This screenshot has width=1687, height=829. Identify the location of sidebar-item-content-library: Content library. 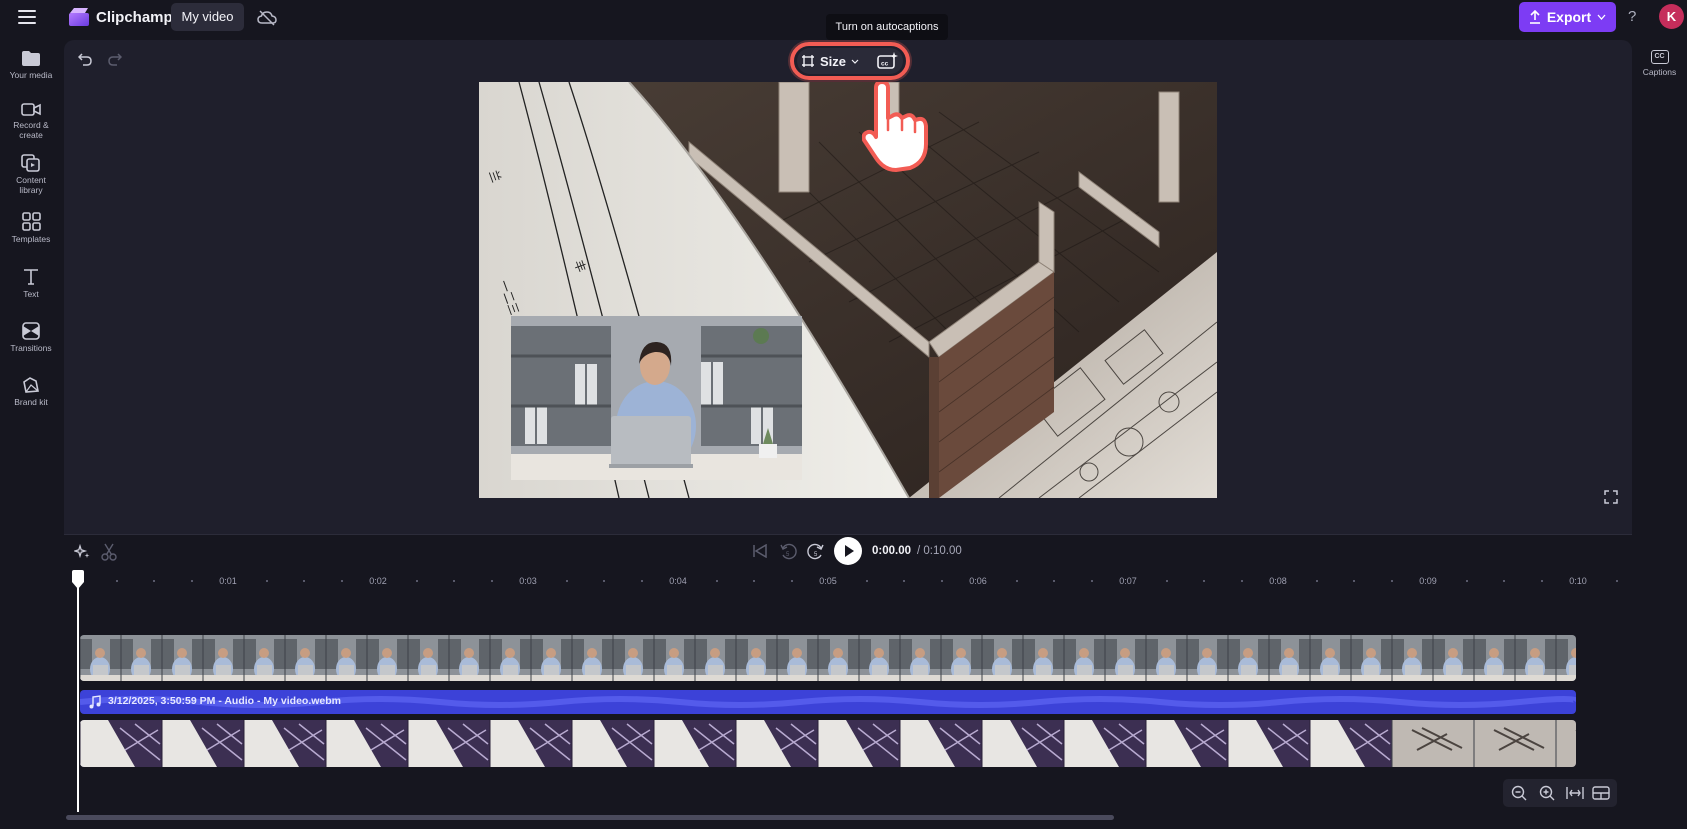
(31, 174).